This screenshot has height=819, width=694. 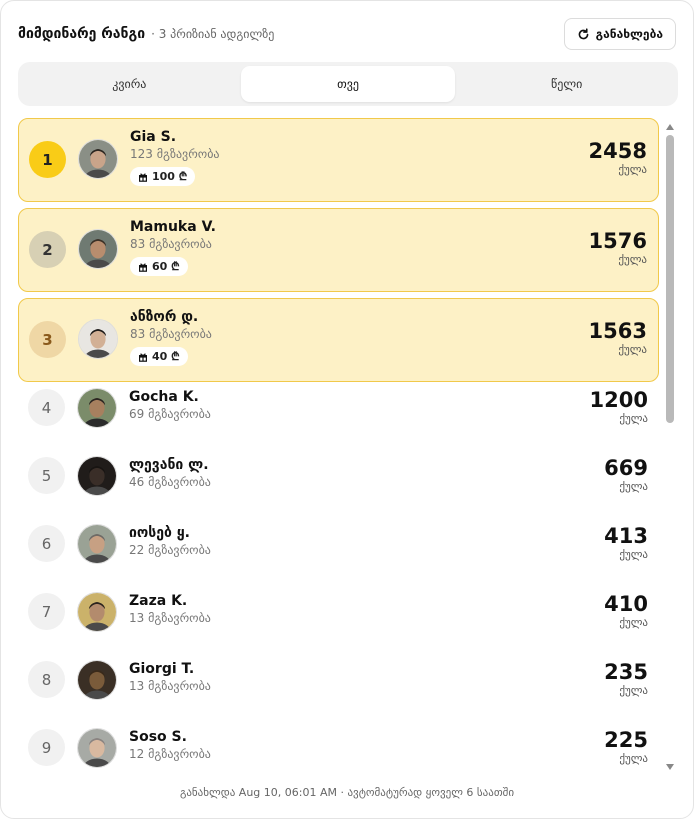 I want to click on driver-info: Mamuka V. 83 მგზავრობა 60 ₾, so click(x=173, y=247).